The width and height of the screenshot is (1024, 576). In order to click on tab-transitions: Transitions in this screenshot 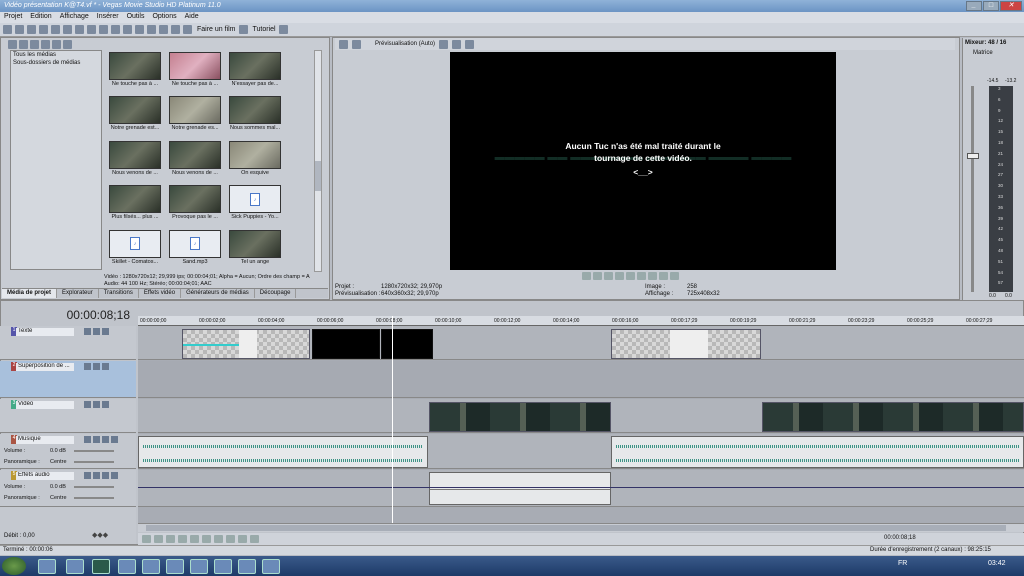, I will do `click(119, 293)`.